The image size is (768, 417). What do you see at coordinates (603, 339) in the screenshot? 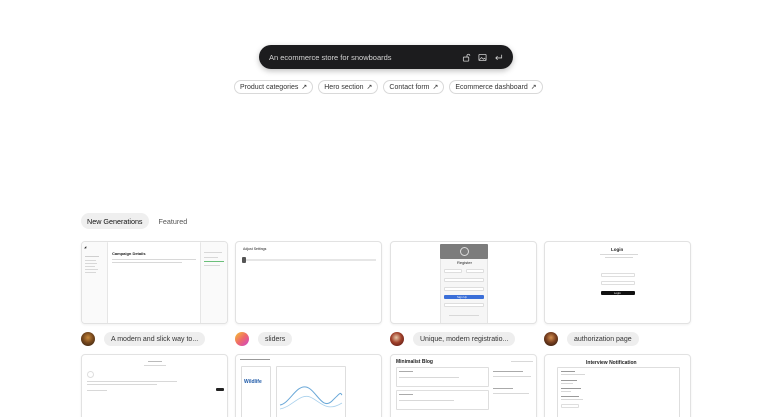
I see `generation-title: authorization page` at bounding box center [603, 339].